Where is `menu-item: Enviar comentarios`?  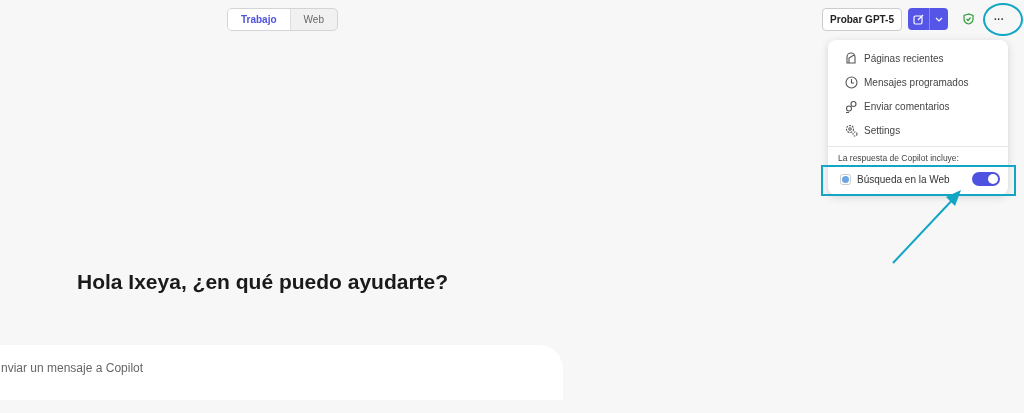
menu-item: Enviar comentarios is located at coordinates (918, 106).